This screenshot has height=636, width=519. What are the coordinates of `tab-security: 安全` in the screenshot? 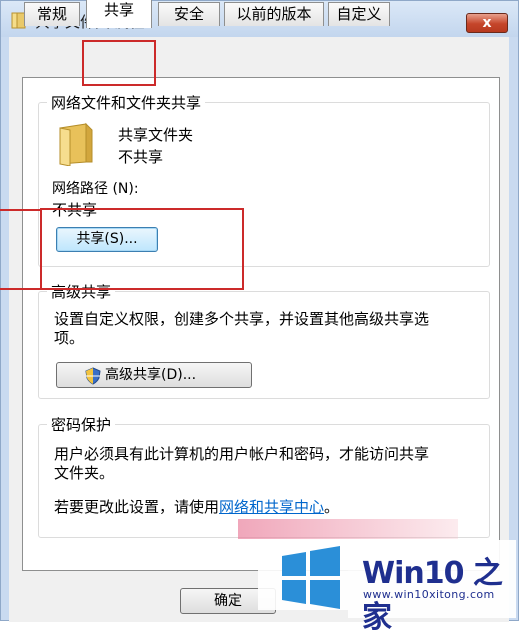 It's located at (189, 14).